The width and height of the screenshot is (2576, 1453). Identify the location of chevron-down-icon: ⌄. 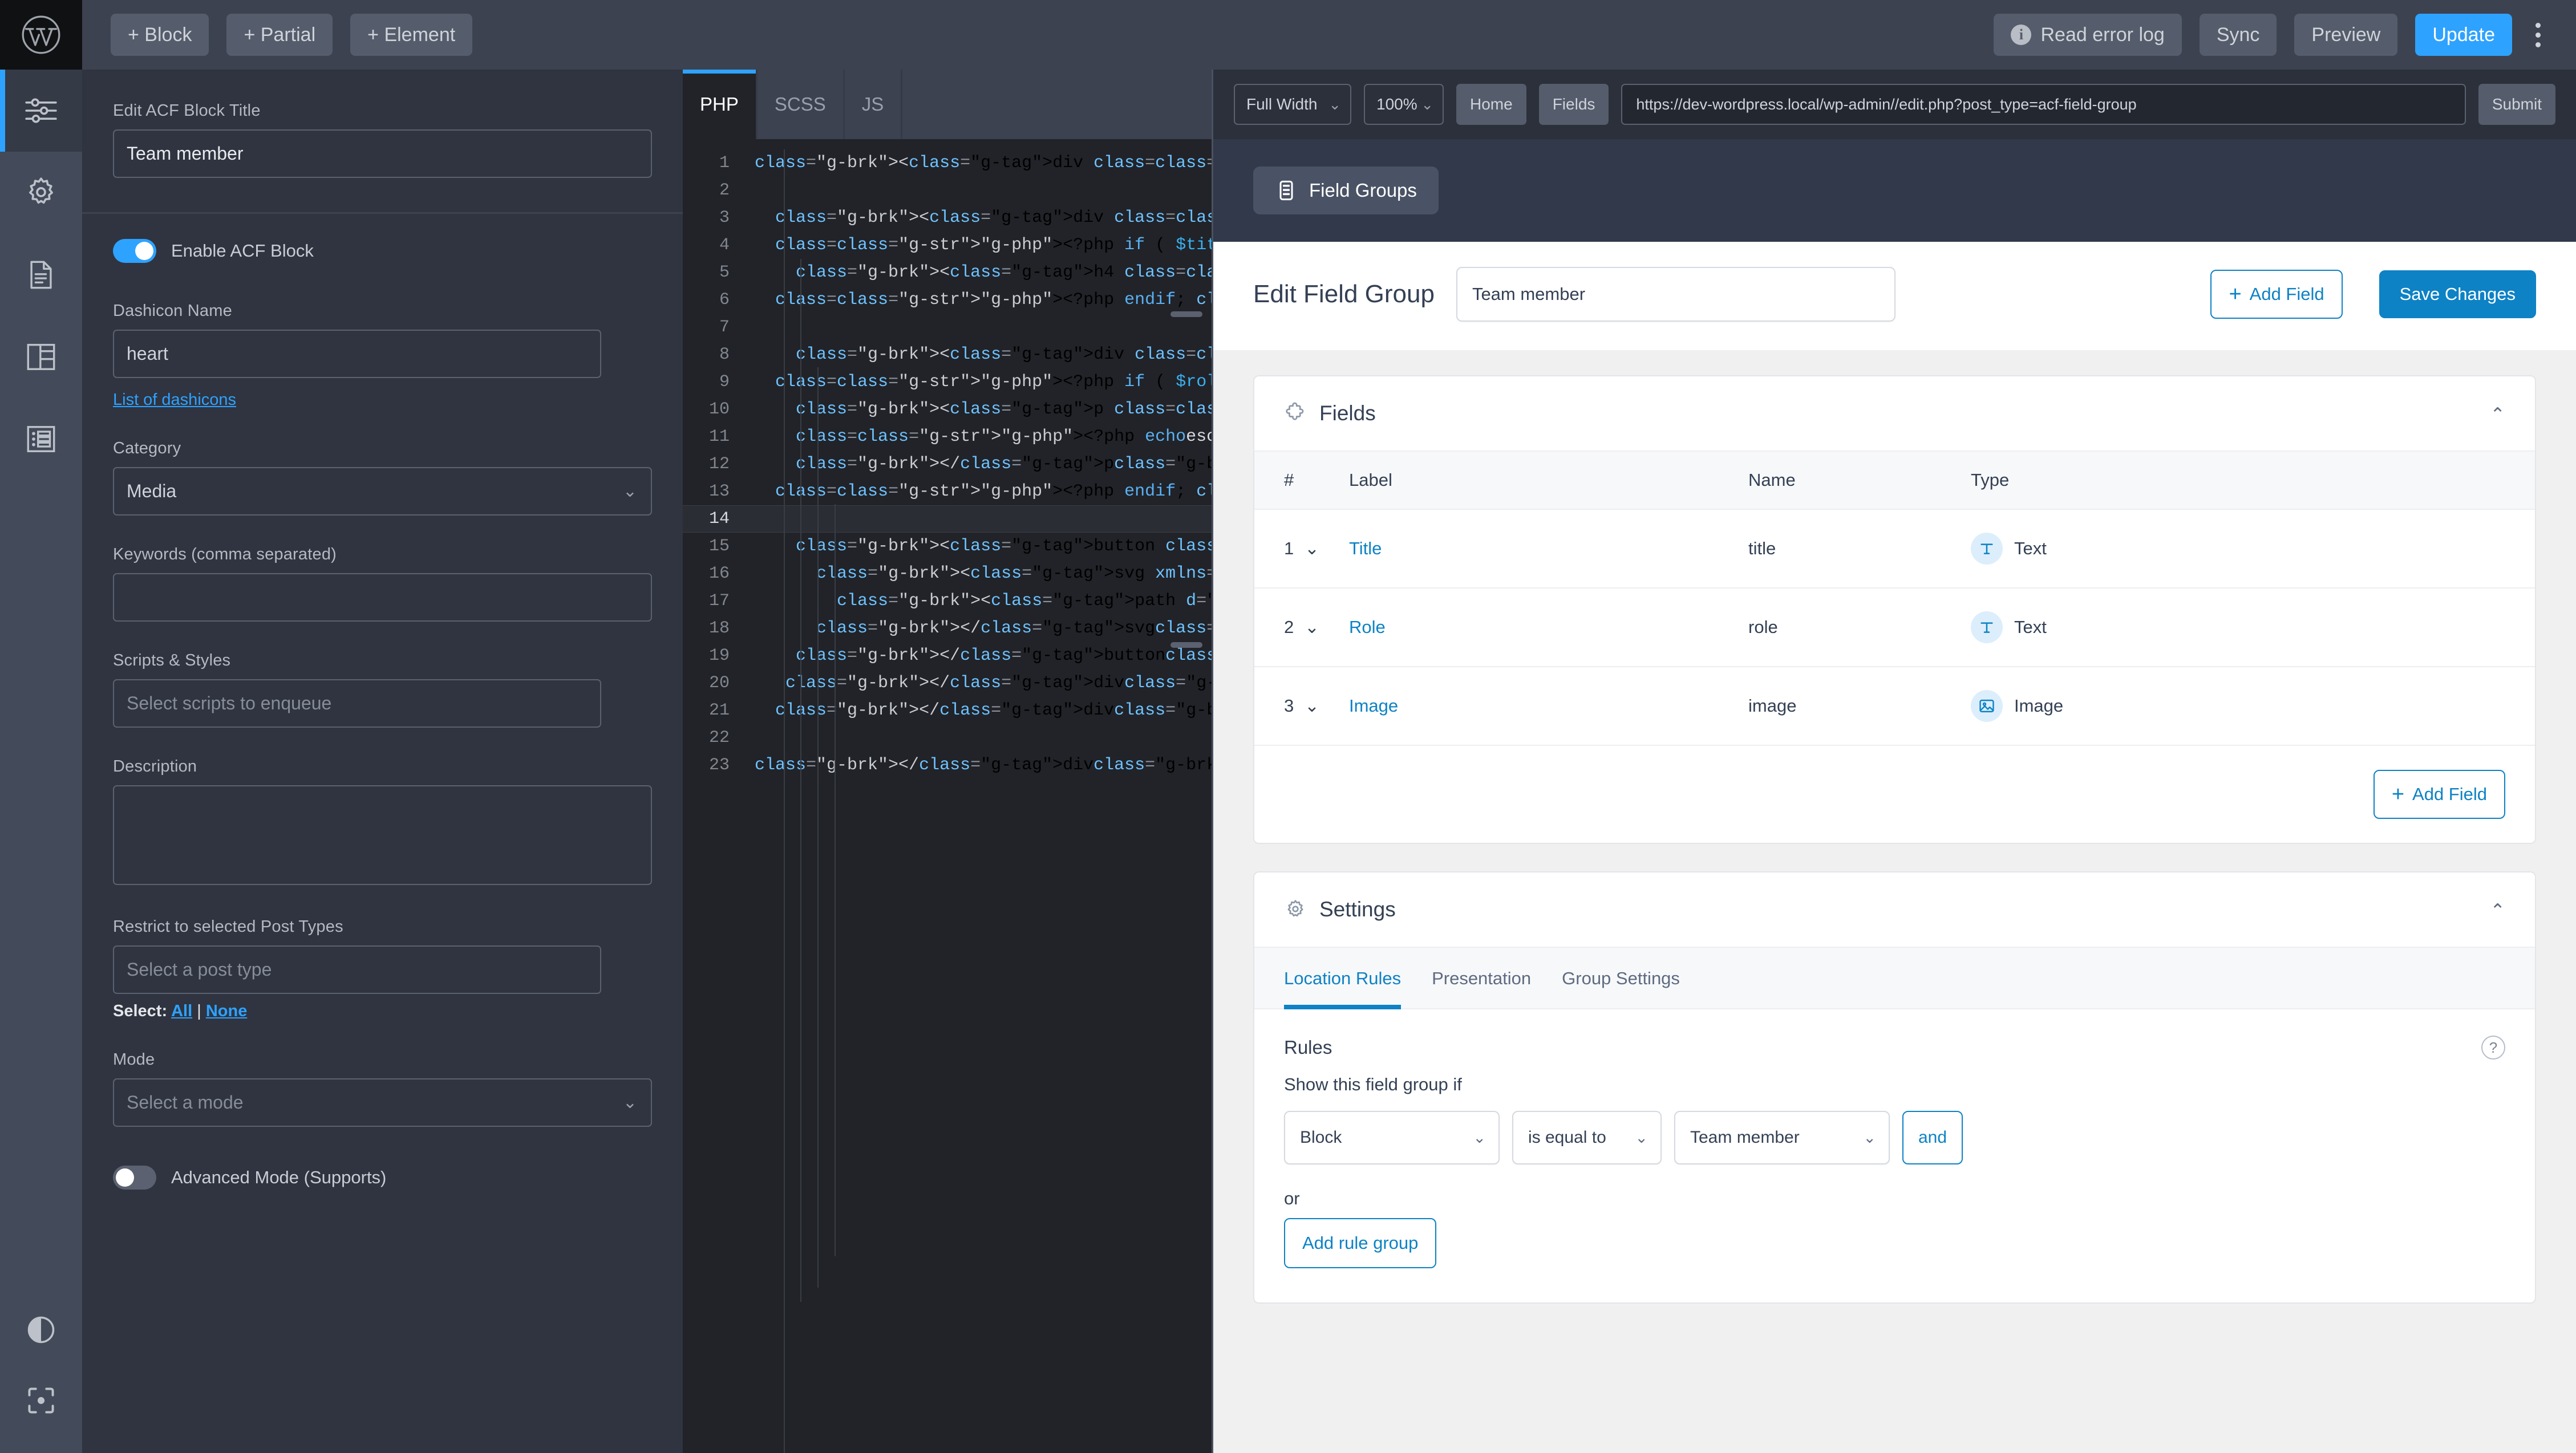
(1427, 104).